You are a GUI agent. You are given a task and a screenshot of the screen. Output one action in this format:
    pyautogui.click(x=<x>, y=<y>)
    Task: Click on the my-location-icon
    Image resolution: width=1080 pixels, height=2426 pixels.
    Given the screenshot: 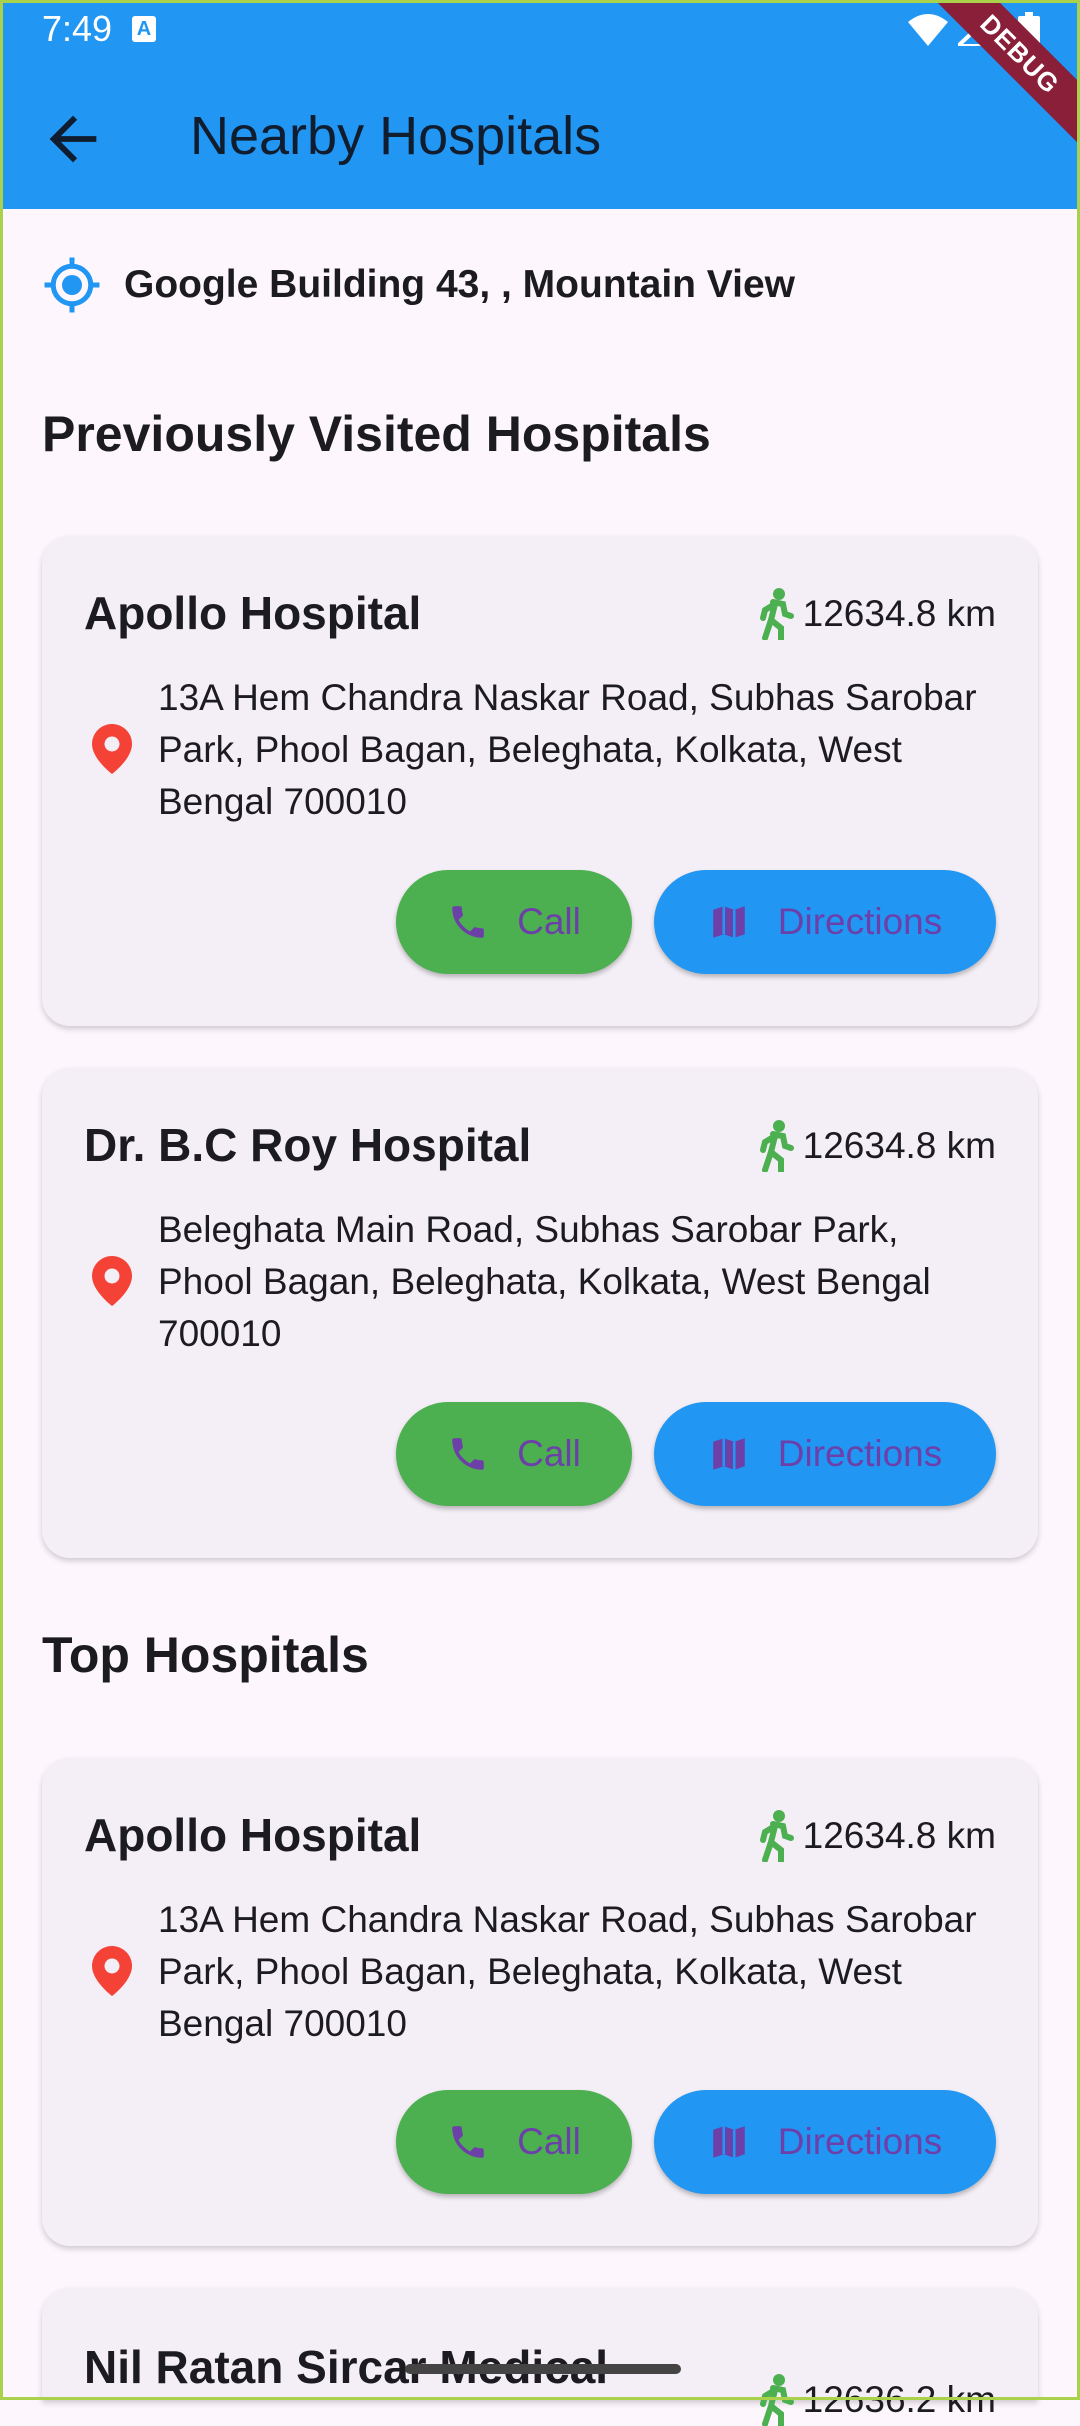 What is the action you would take?
    pyautogui.click(x=72, y=285)
    